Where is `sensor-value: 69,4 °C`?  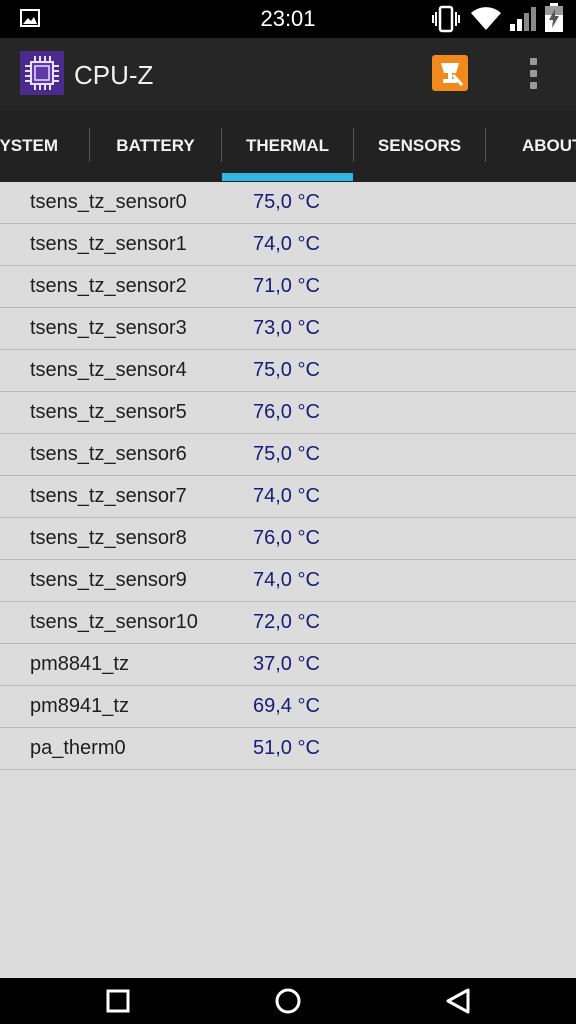 sensor-value: 69,4 °C is located at coordinates (286, 706).